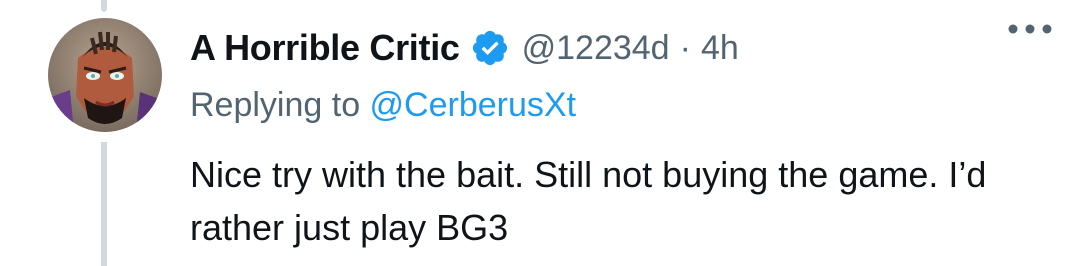 Image resolution: width=1080 pixels, height=266 pixels. What do you see at coordinates (1030, 29) in the screenshot?
I see `more-options-icon` at bounding box center [1030, 29].